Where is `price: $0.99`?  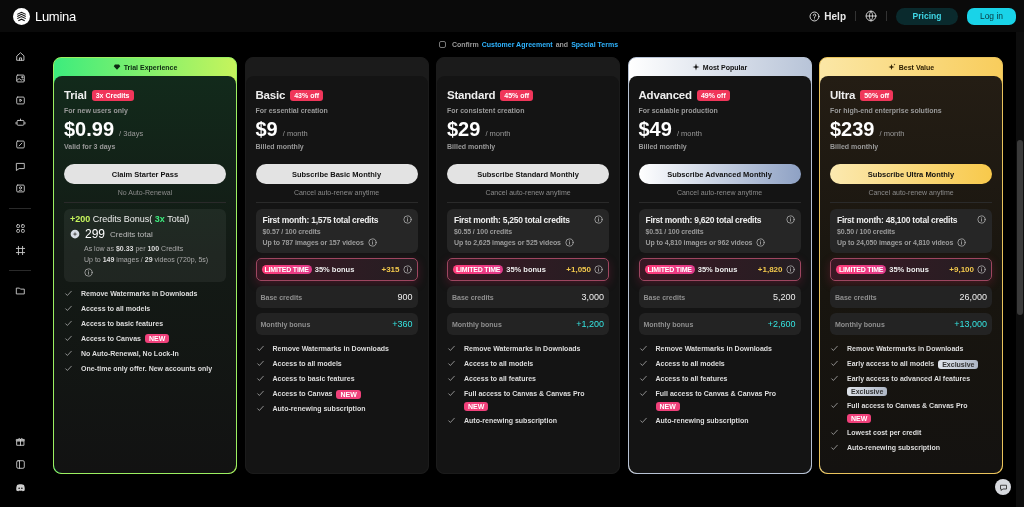 price: $0.99 is located at coordinates (89, 129).